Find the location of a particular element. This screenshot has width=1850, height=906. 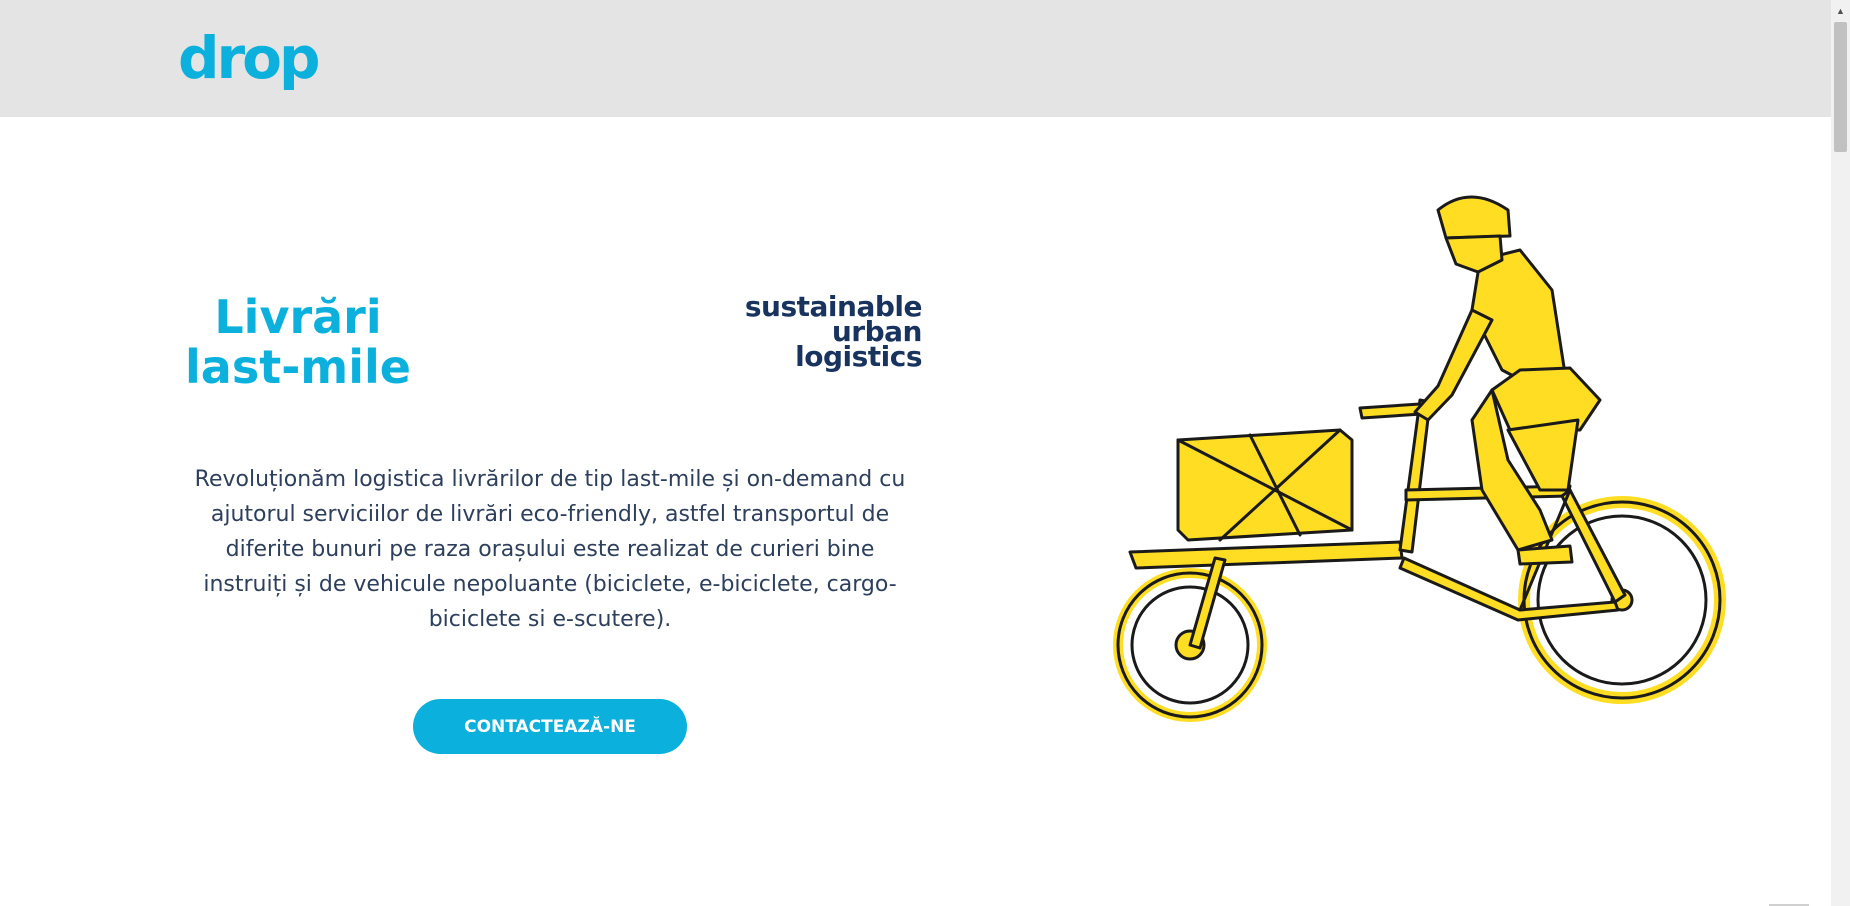

scrollbar-thumb is located at coordinates (1840, 87).